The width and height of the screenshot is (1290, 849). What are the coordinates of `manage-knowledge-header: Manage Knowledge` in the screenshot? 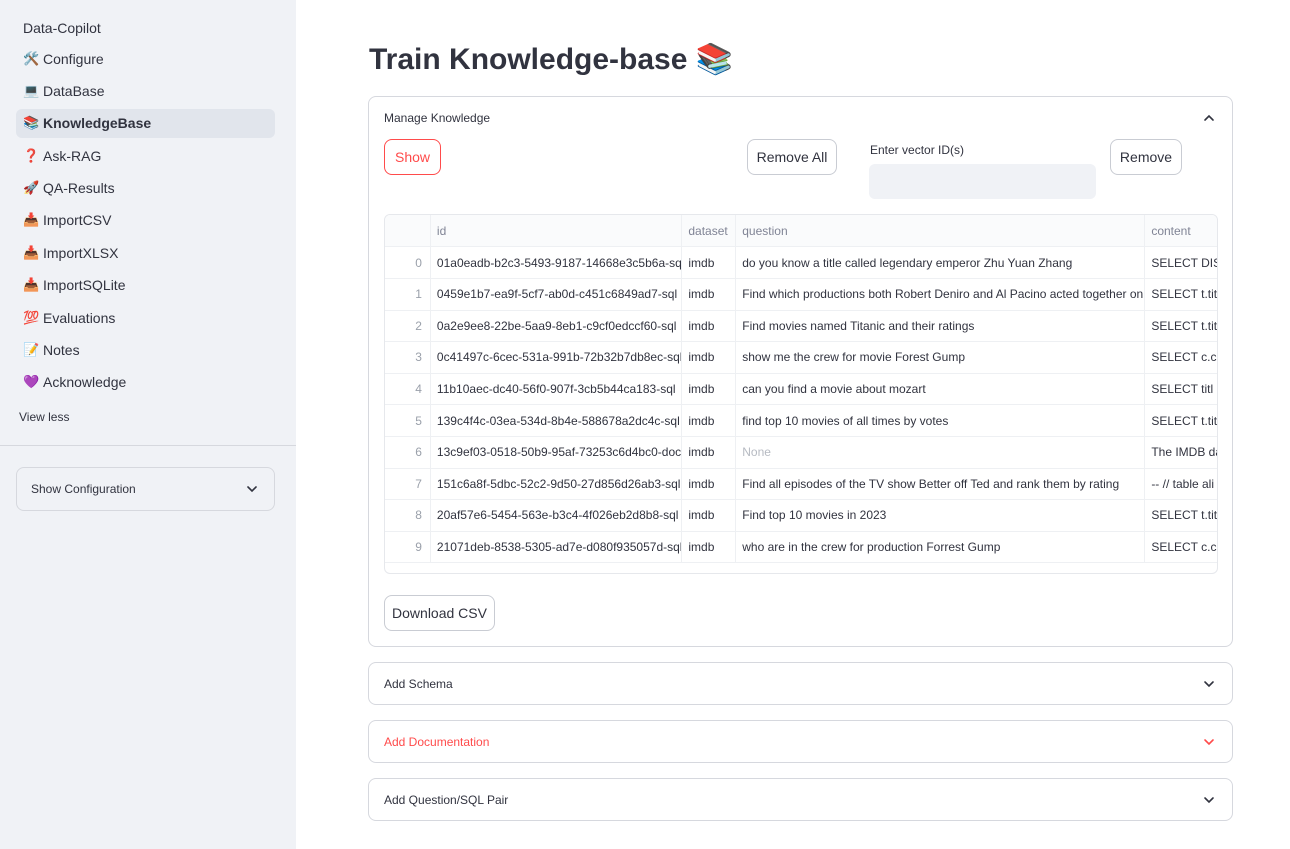 It's located at (800, 118).